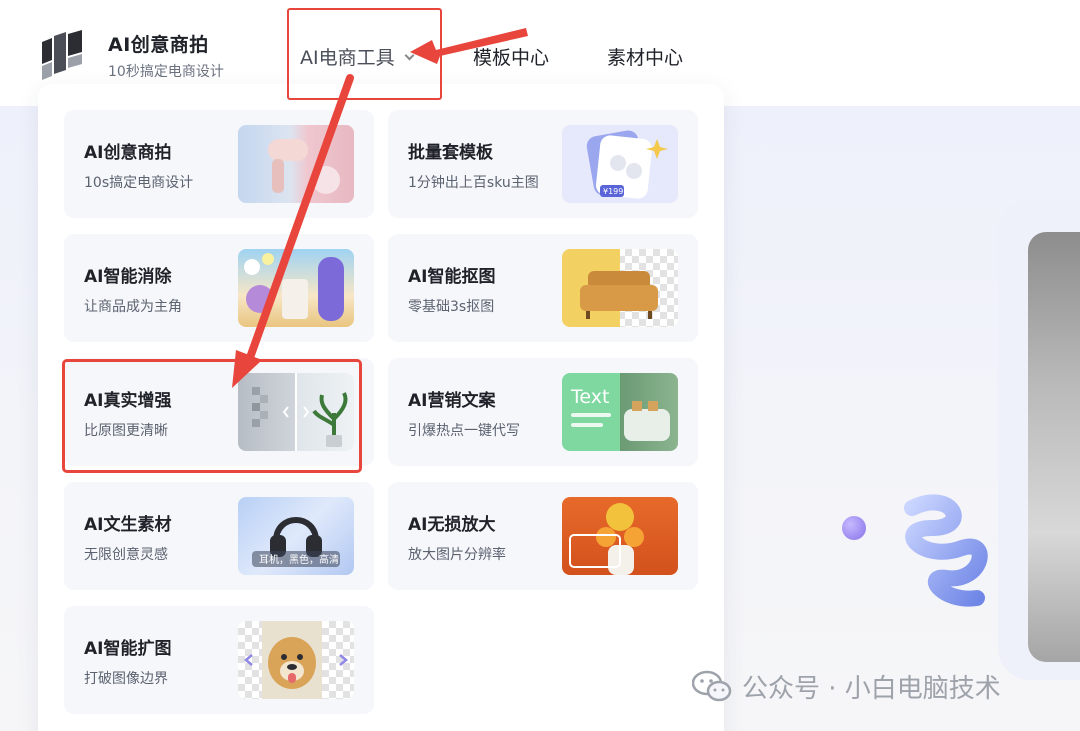  I want to click on tool-card-ai-smart-cutout: AI智能抠图 零基础3s抠图, so click(543, 288).